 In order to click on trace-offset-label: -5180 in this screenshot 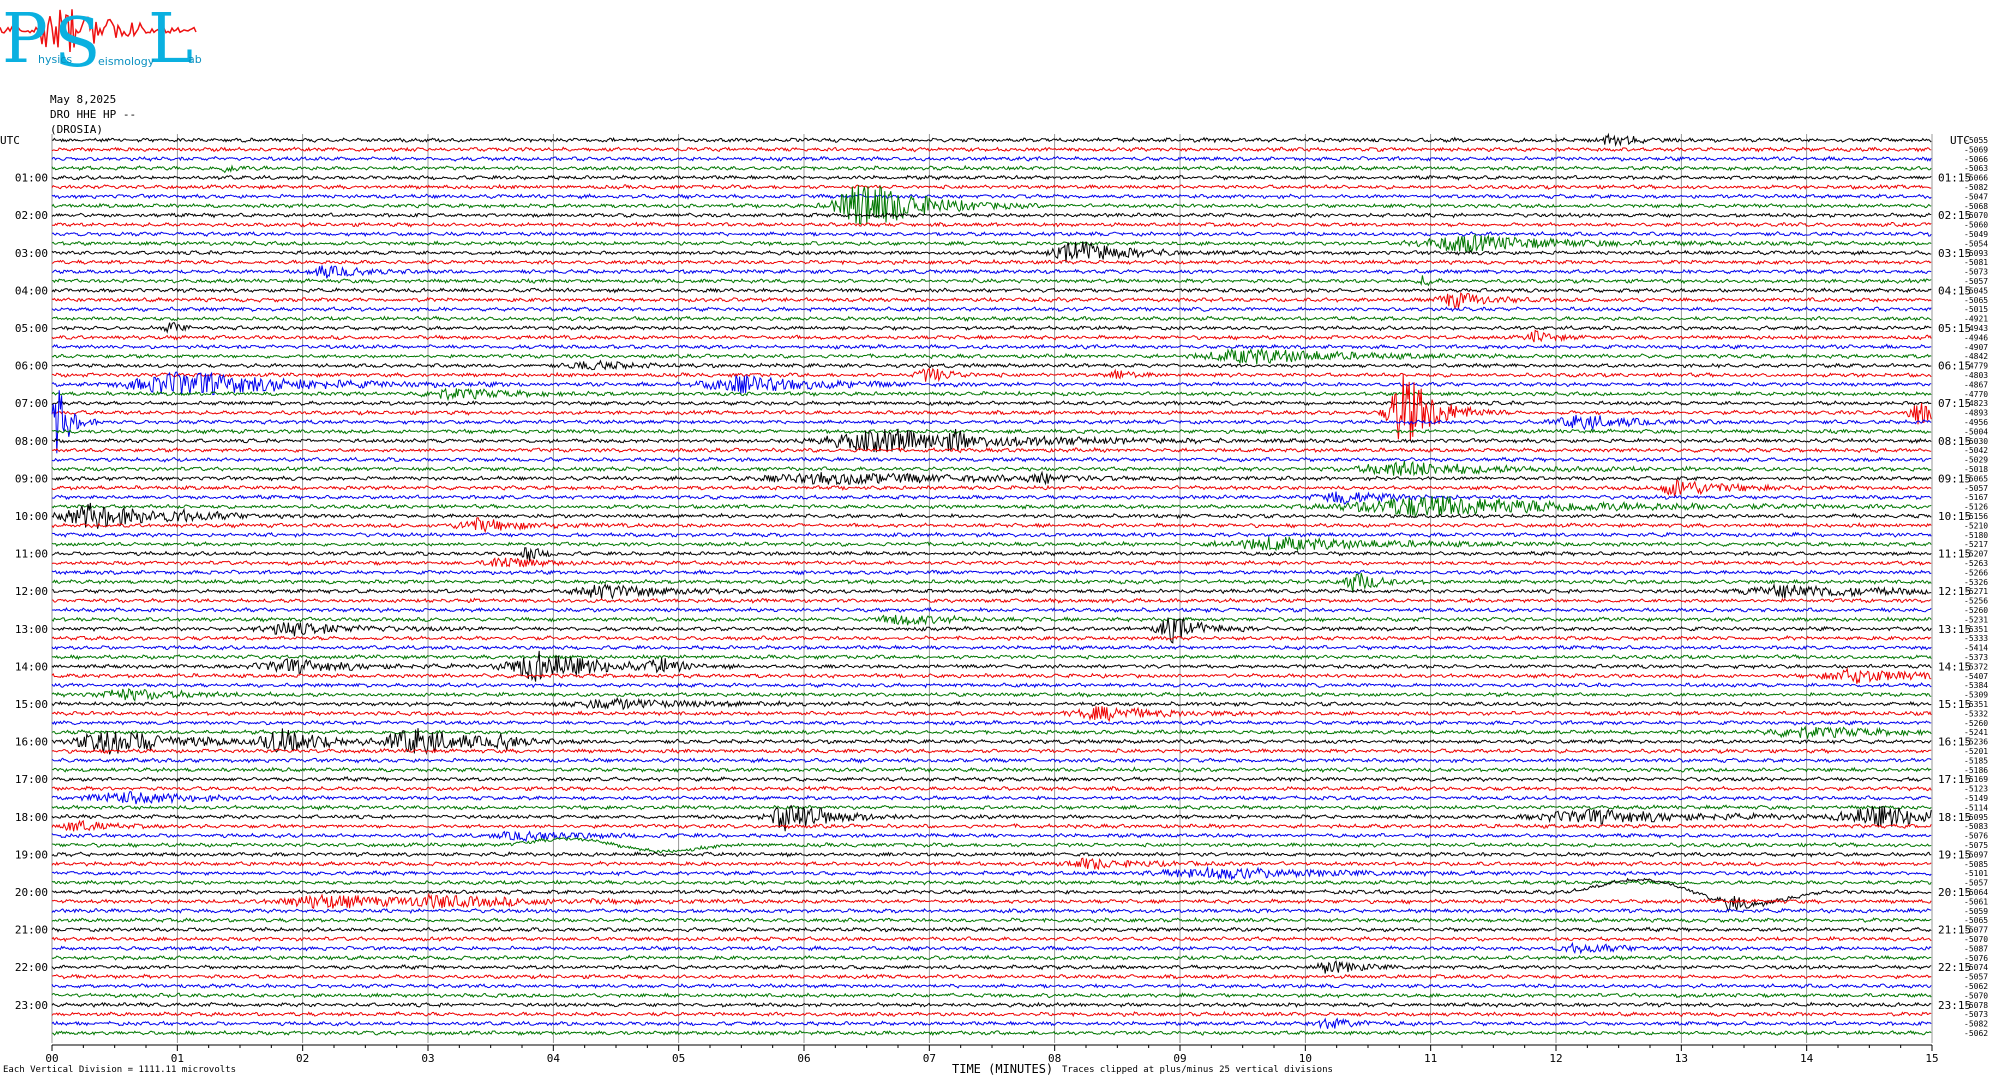, I will do `click(1976, 535)`.